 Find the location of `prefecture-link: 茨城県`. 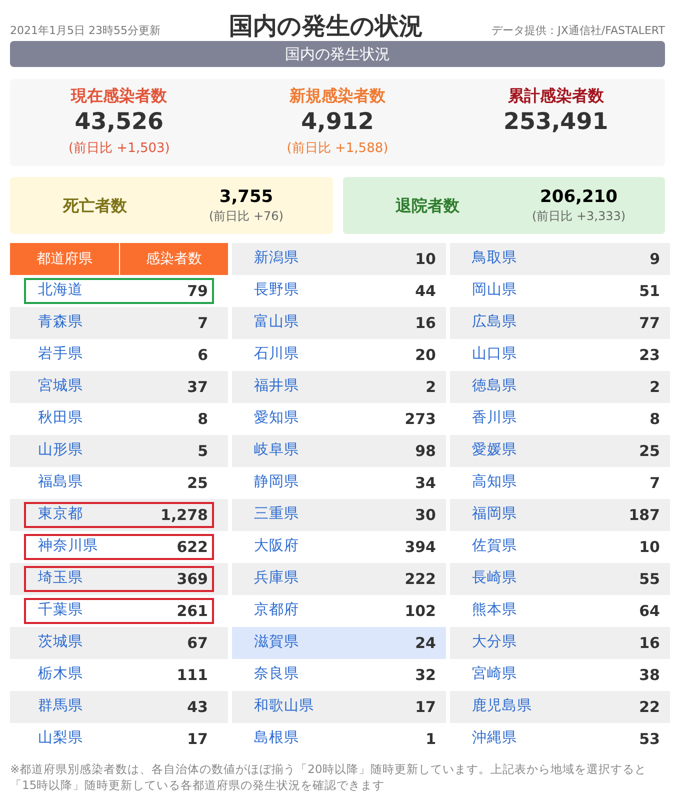

prefecture-link: 茨城県 is located at coordinates (60, 643).